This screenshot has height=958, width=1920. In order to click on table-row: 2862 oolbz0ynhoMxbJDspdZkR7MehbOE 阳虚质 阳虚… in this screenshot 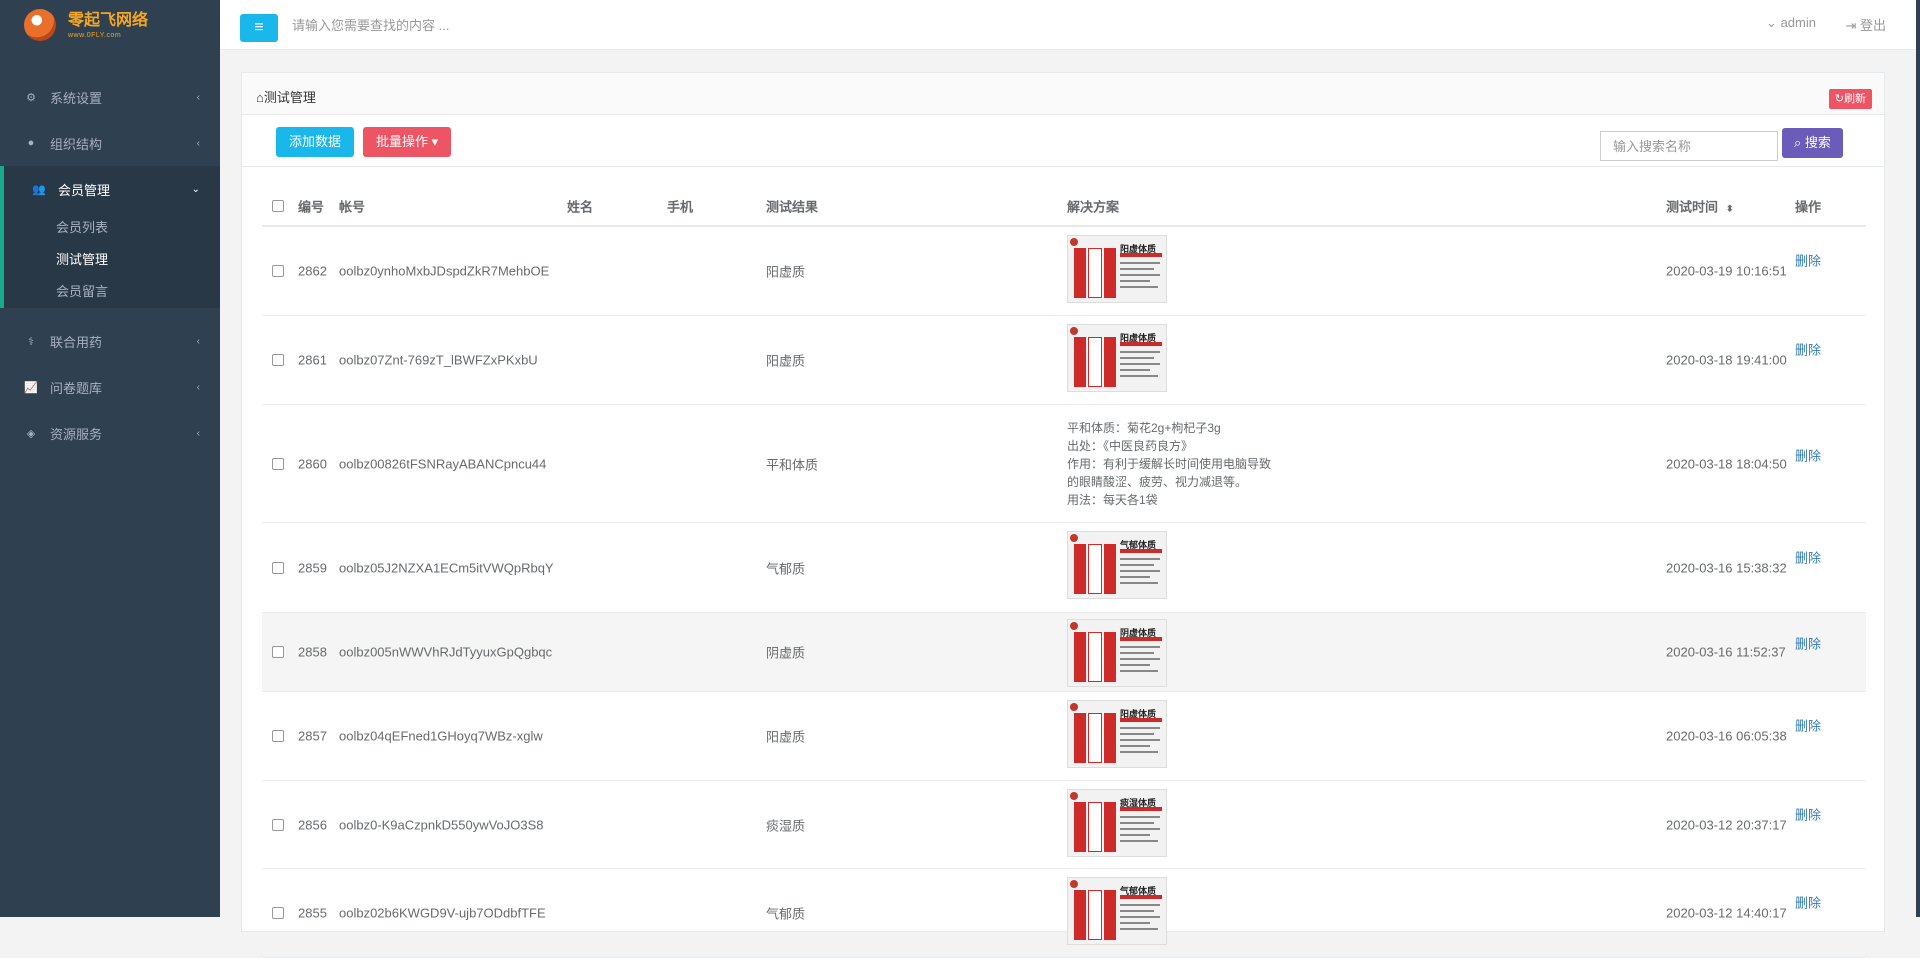, I will do `click(1064, 271)`.